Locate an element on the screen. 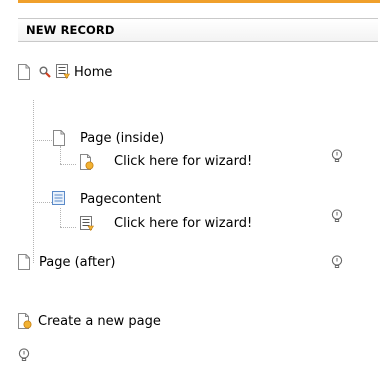 This screenshot has height=381, width=380. header-title: NEW RECORD is located at coordinates (70, 30).